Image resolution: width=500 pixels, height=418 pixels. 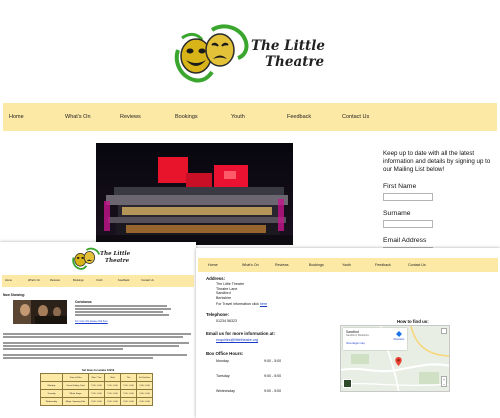 I want to click on find-us-heading: How to find us:, so click(x=413, y=321).